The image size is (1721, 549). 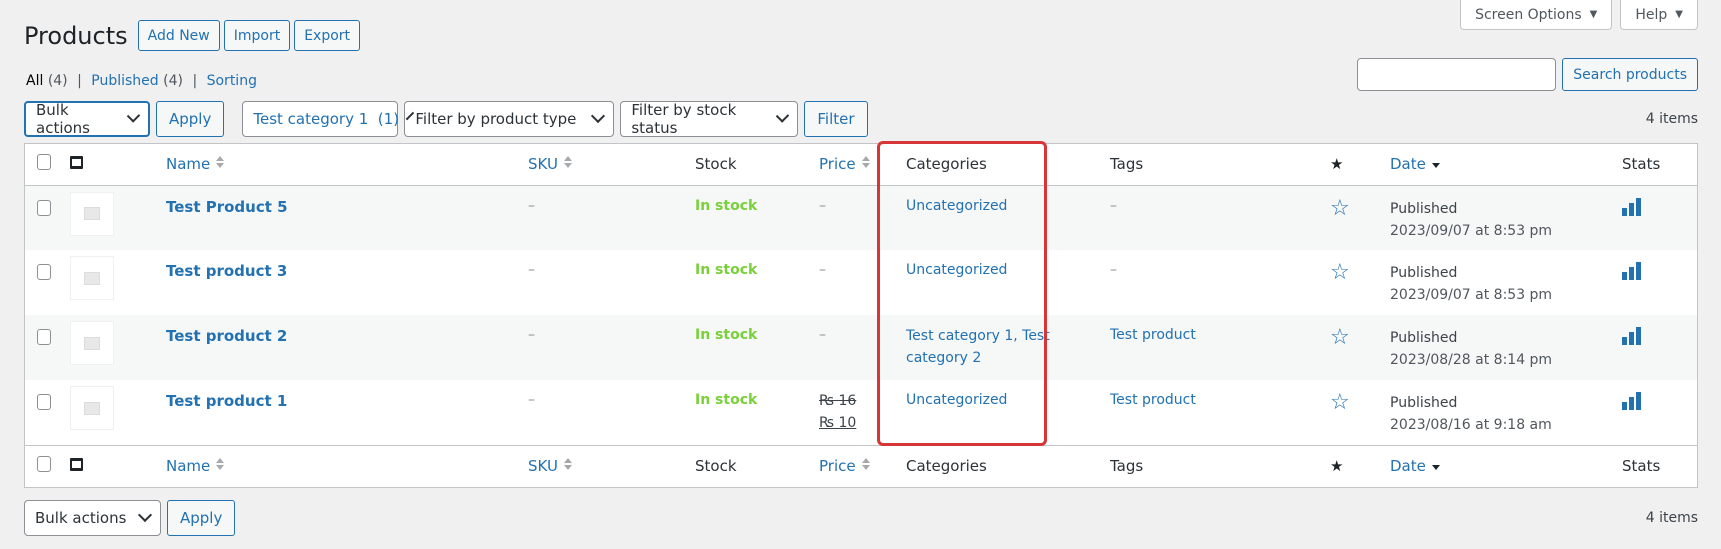 I want to click on stock-status-filter-select: Filter by stock status, so click(x=709, y=119).